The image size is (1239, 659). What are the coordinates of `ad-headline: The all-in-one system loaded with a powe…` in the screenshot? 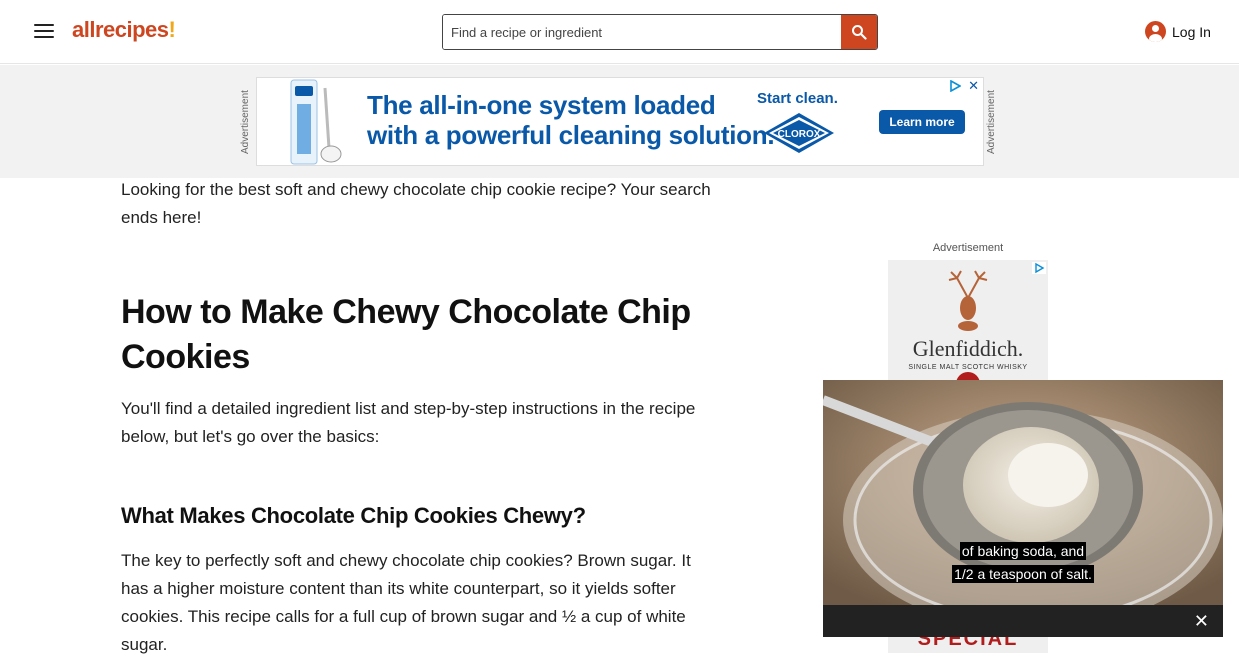 It's located at (571, 120).